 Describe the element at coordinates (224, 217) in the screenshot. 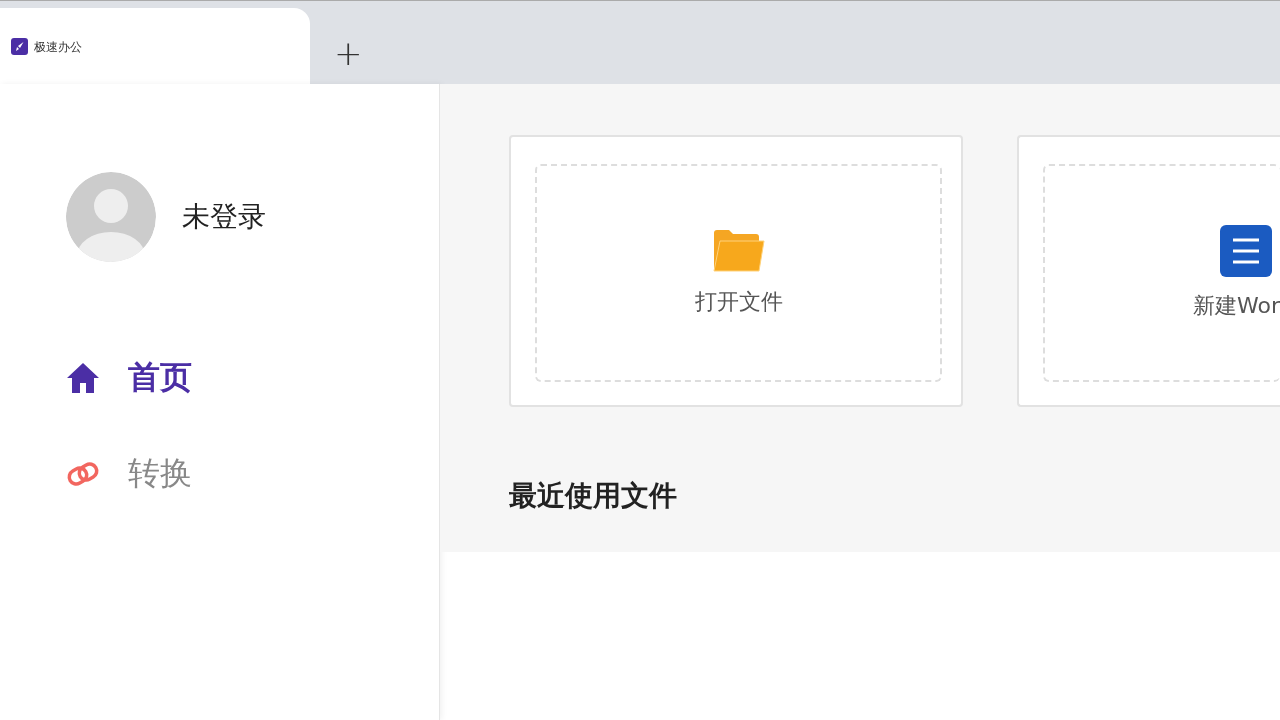

I see `user-name: 未登录` at that location.